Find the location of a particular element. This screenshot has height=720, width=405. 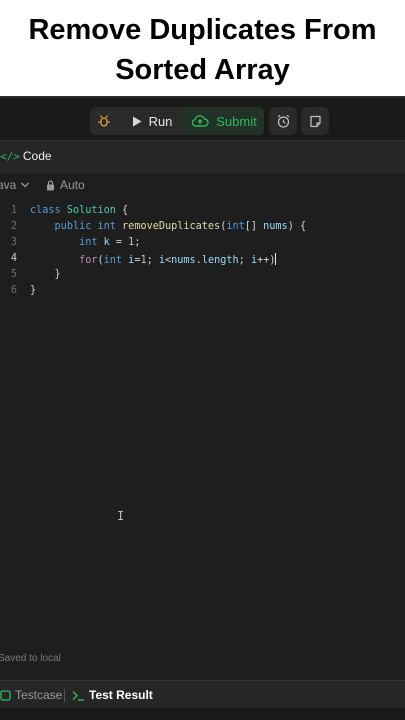

top-toolbar: Run Submit is located at coordinates (202, 118).